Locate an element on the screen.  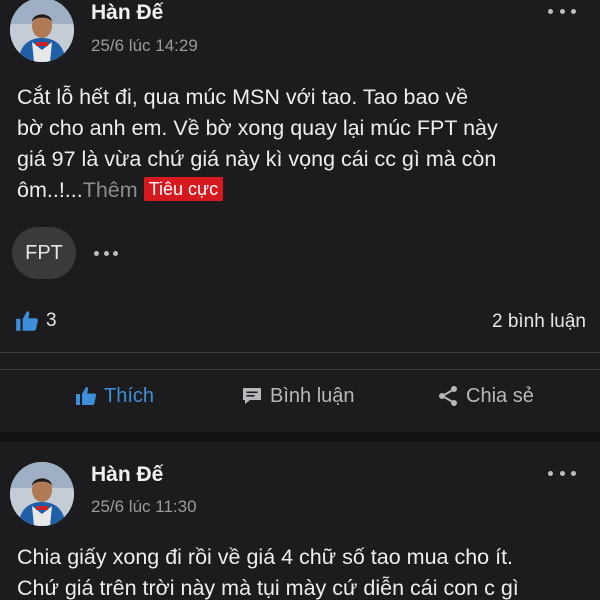
comment-count: 2 bình luận is located at coordinates (539, 322).